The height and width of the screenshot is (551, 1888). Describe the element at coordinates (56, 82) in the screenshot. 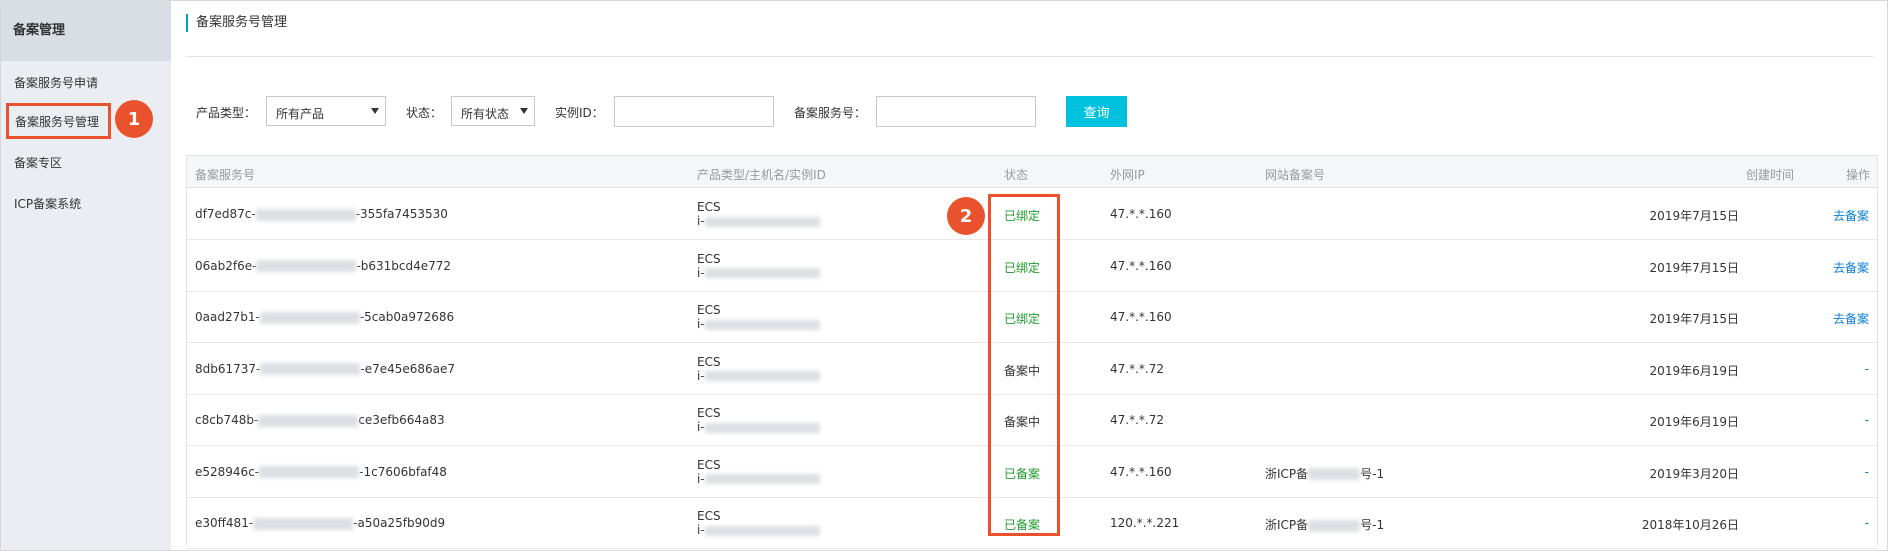

I see `sidebar-item-apply: 备案服务号申请` at that location.